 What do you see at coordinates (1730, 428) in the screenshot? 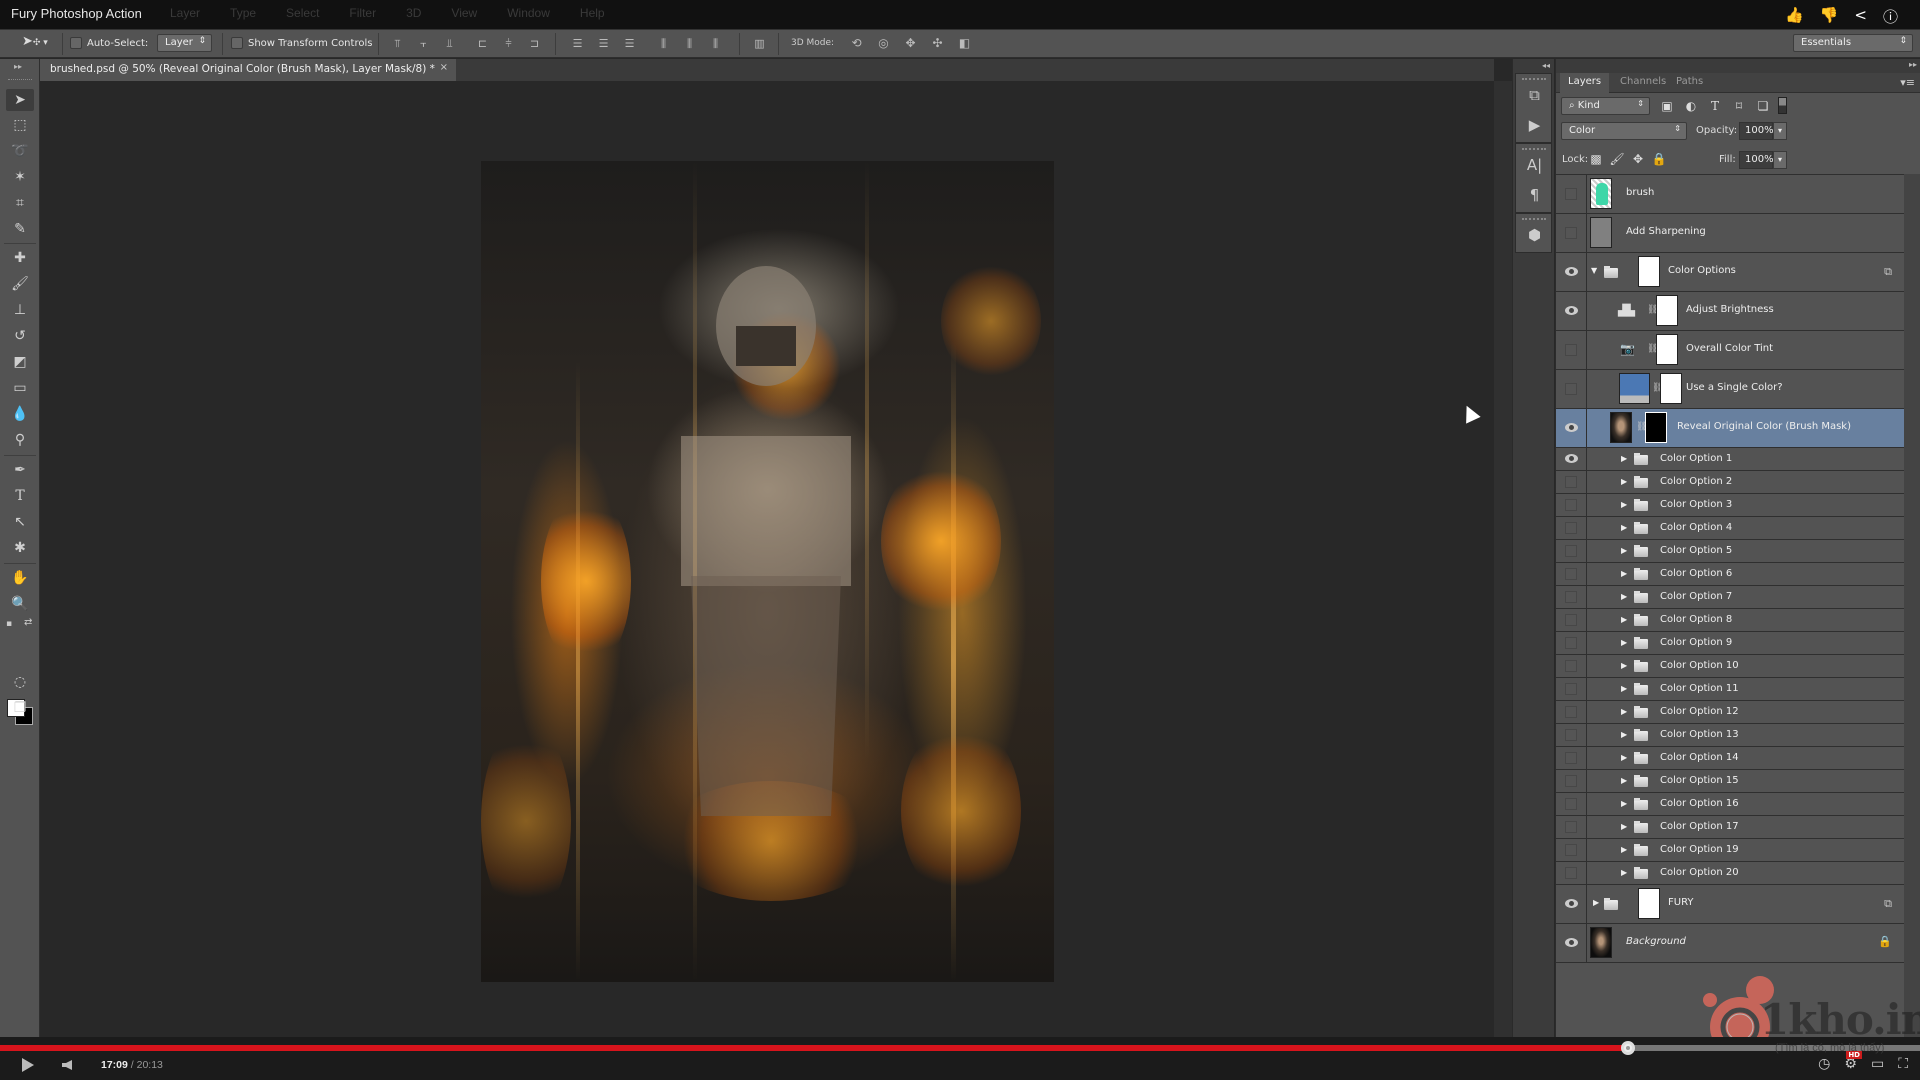
I see `layer-row-selected: ⛓ Reveal Original Color (Brush Mask)` at bounding box center [1730, 428].